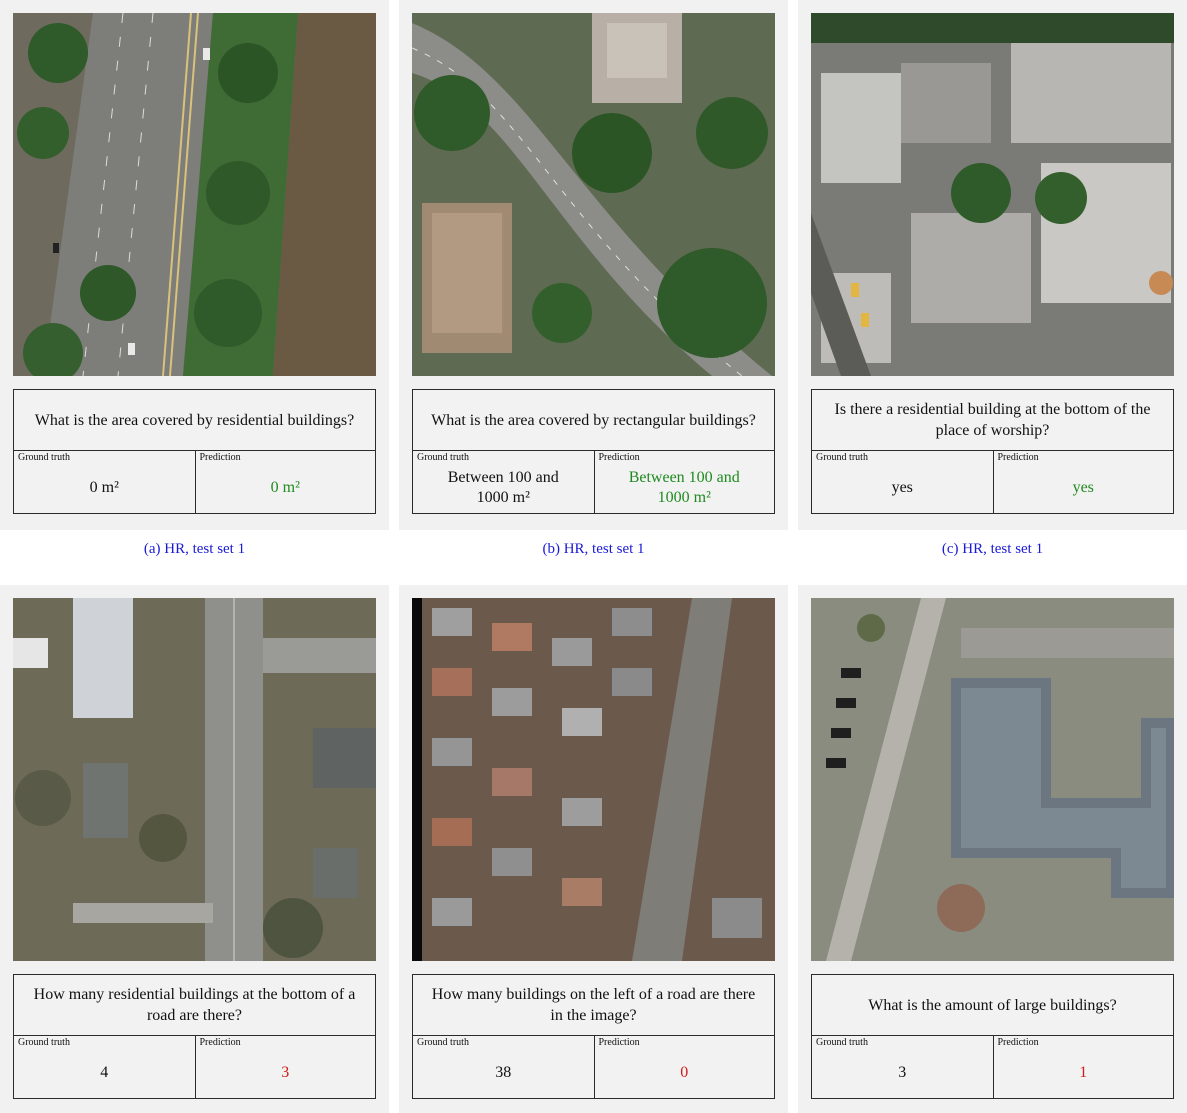  Describe the element at coordinates (285, 1072) in the screenshot. I see `prediction-value: 3` at that location.